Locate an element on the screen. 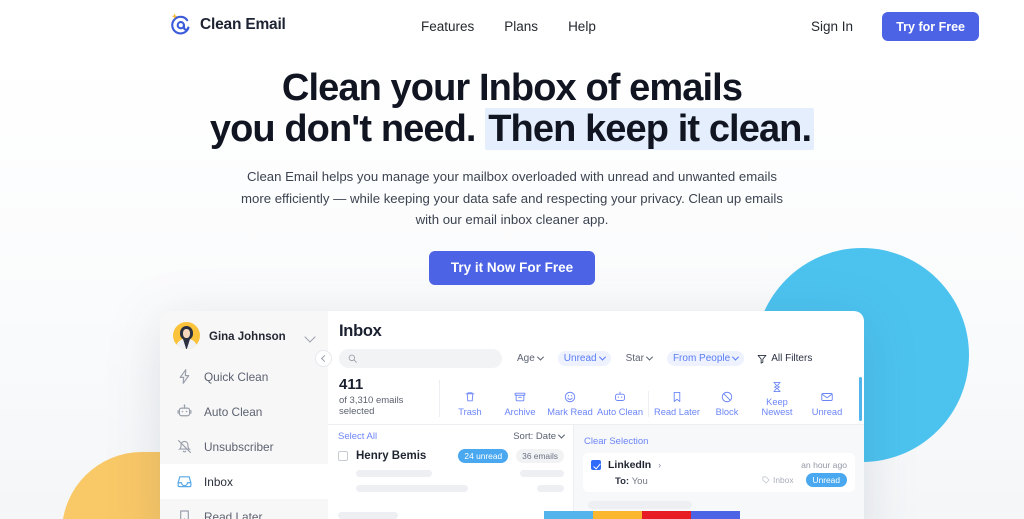  sort-control: Sort: Date is located at coordinates (539, 436).